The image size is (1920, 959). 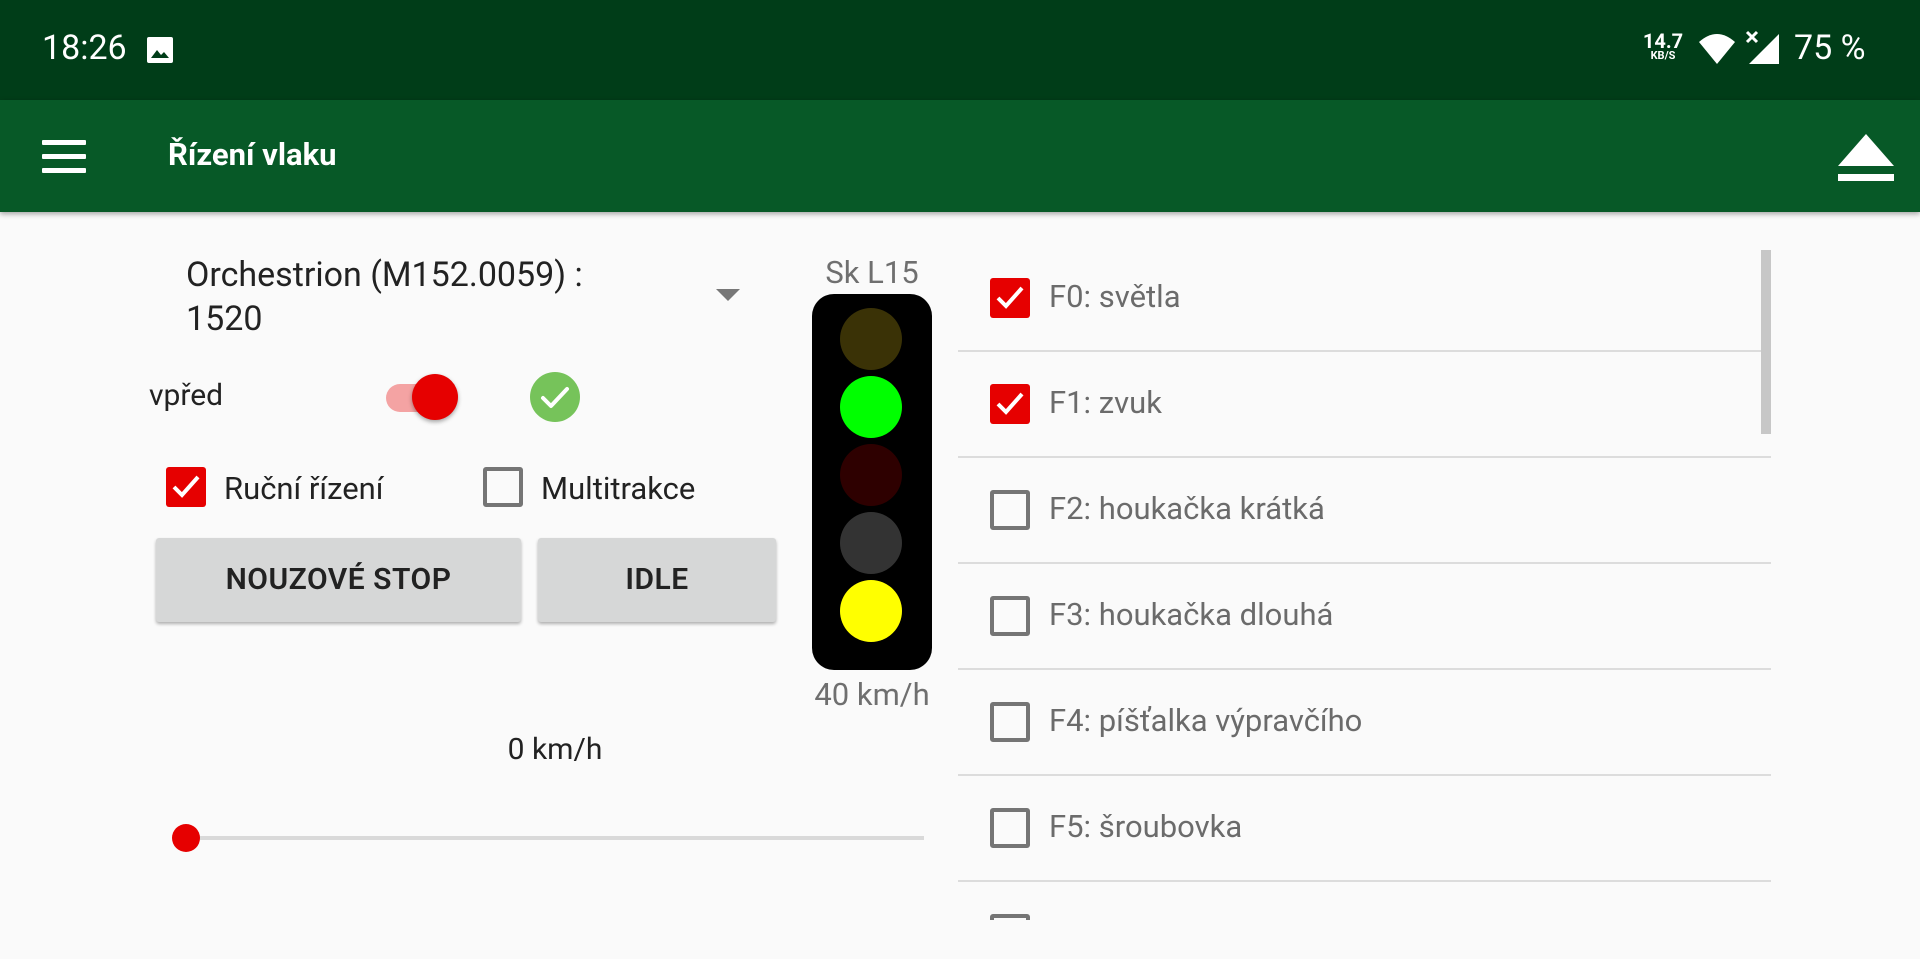 I want to click on page-title: Řízení vlaku, so click(x=252, y=154).